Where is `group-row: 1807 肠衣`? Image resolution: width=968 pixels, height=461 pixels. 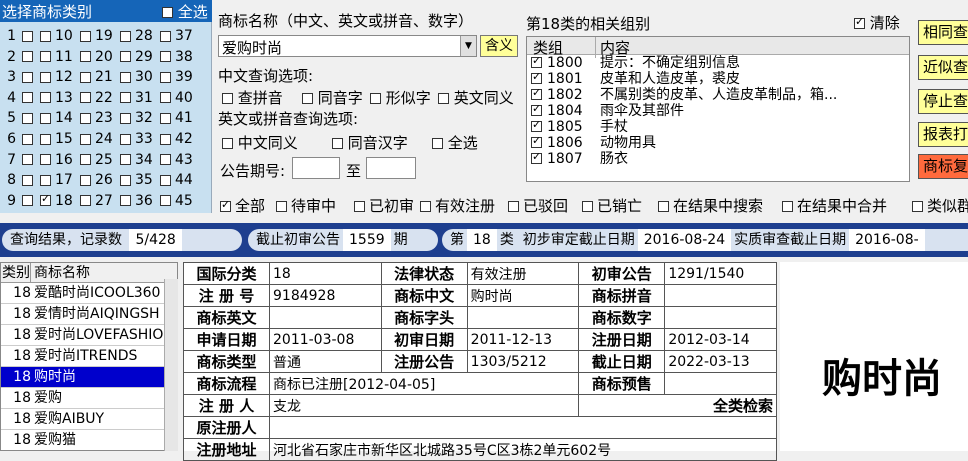
group-row: 1807 肠衣 is located at coordinates (718, 158).